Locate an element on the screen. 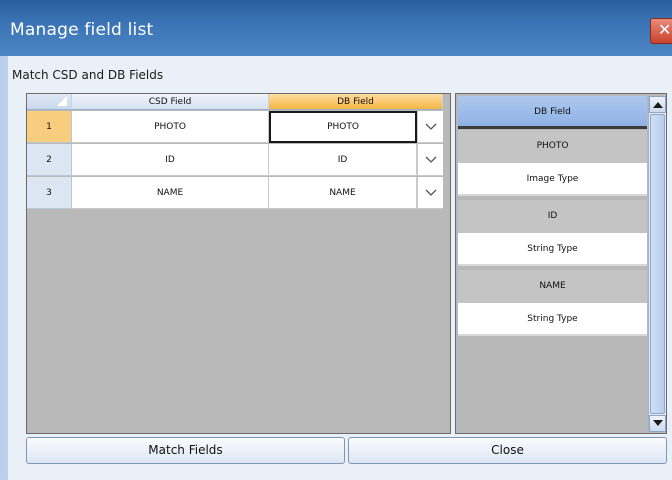  close-icon: ✕ is located at coordinates (661, 31).